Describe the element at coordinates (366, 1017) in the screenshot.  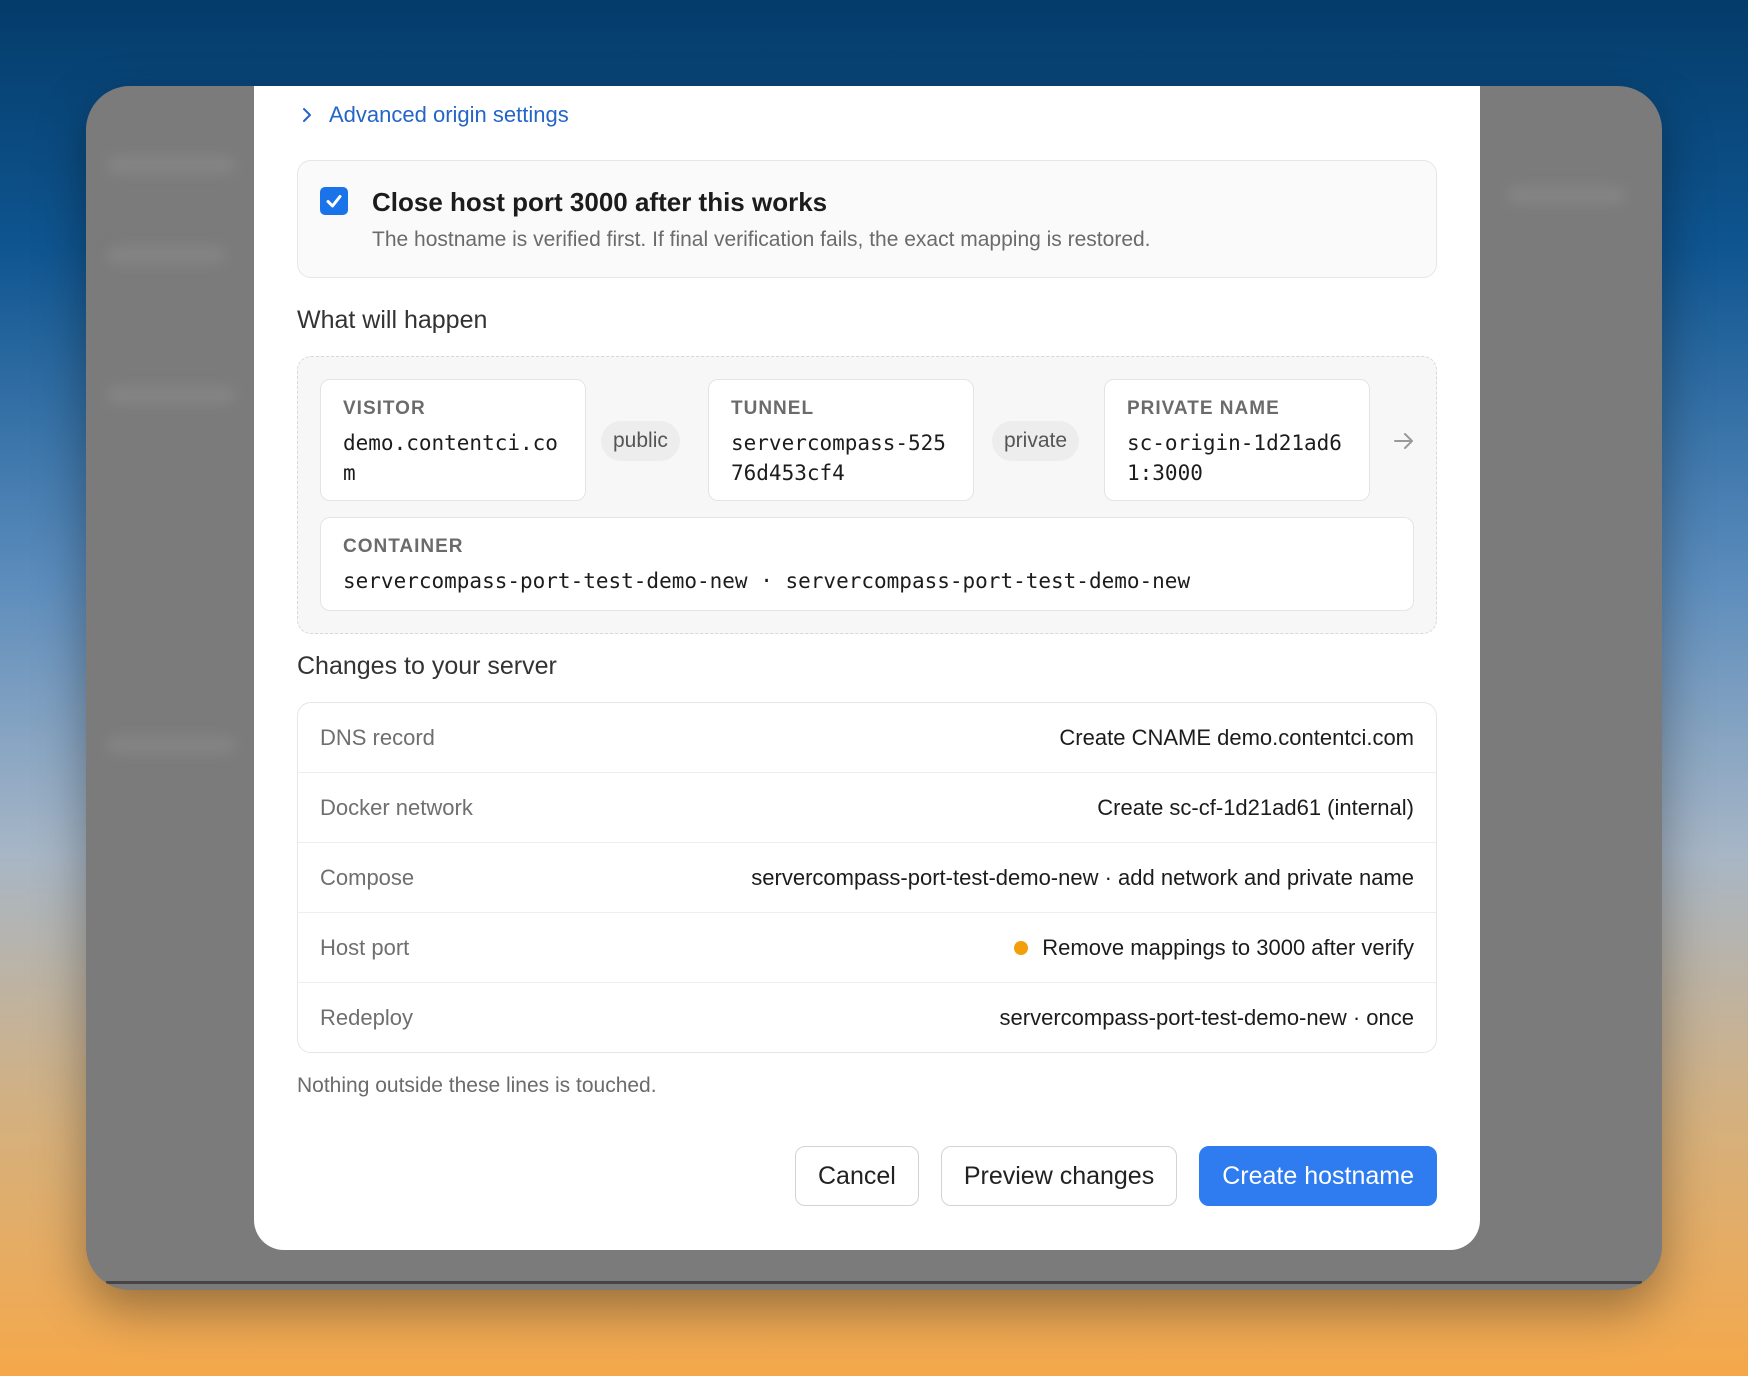
I see `row-label: Redeploy` at that location.